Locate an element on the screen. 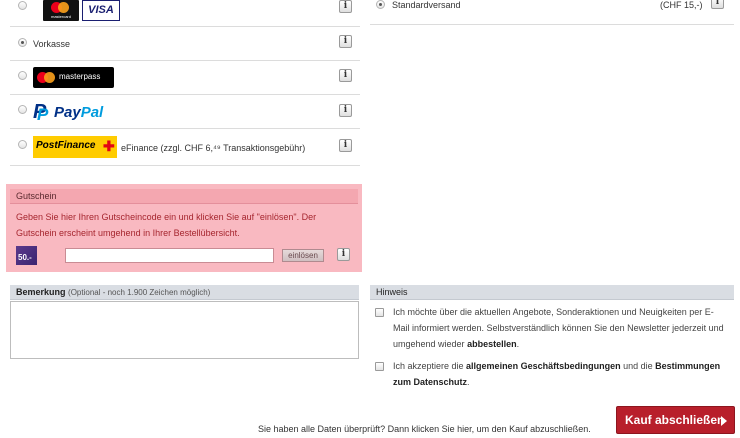 This screenshot has height=438, width=740. voucher-image-text: 50.- is located at coordinates (25, 257).